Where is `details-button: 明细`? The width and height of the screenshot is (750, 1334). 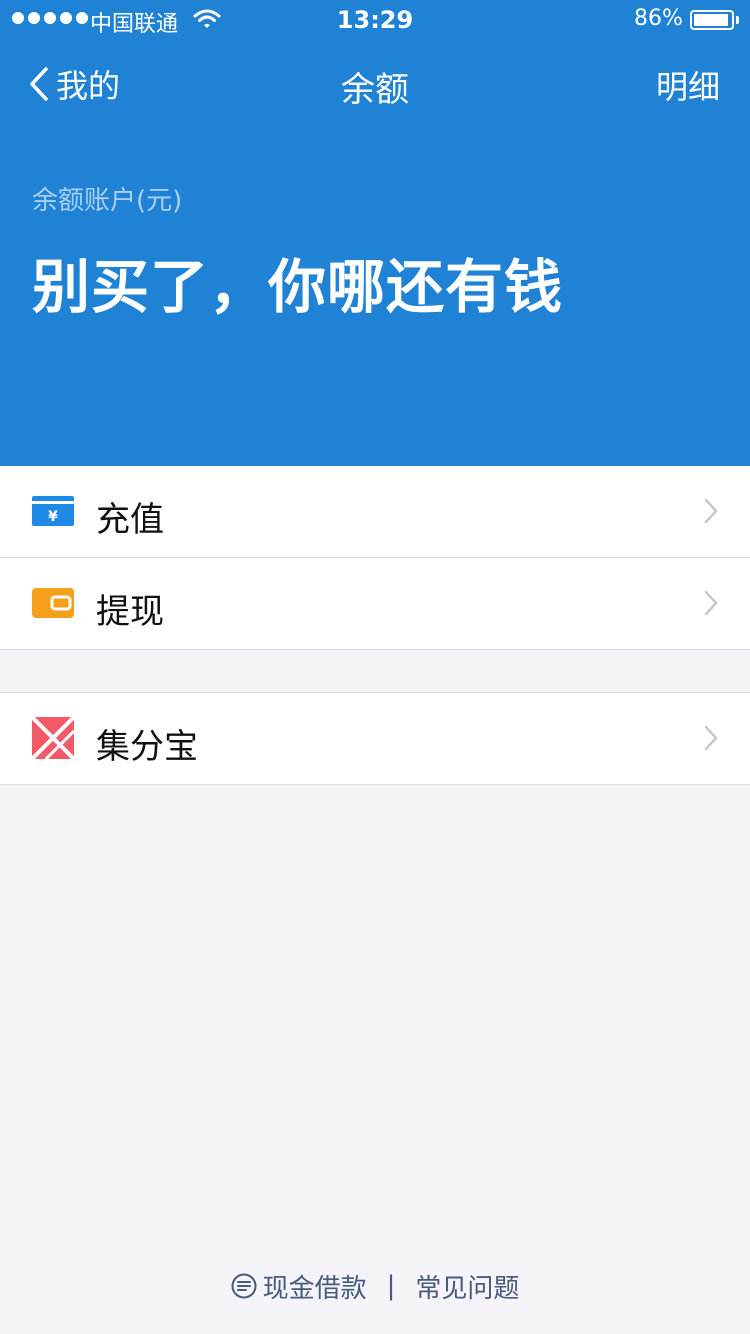 details-button: 明细 is located at coordinates (688, 85).